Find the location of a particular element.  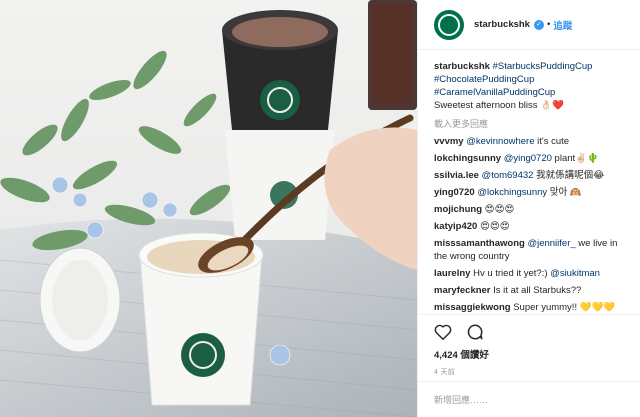

comment-item: laurelny Hv u tried it yet?:) @siukitman is located at coordinates (529, 273).